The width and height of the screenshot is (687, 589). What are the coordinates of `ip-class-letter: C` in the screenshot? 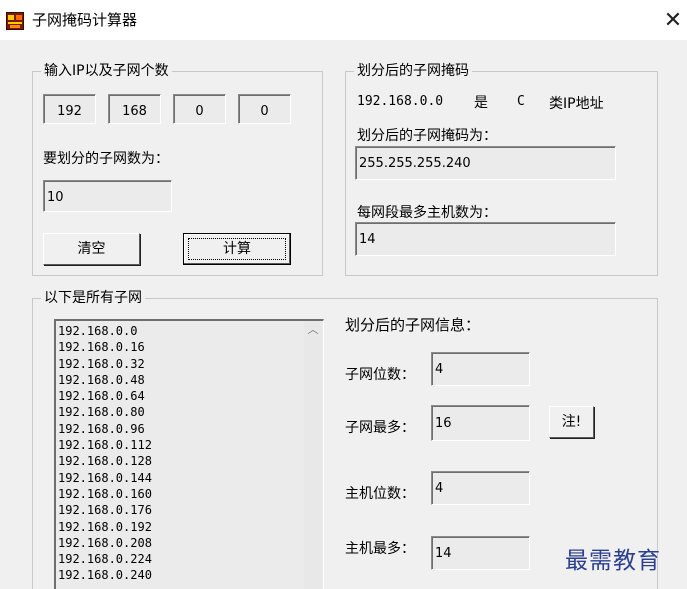 It's located at (521, 101).